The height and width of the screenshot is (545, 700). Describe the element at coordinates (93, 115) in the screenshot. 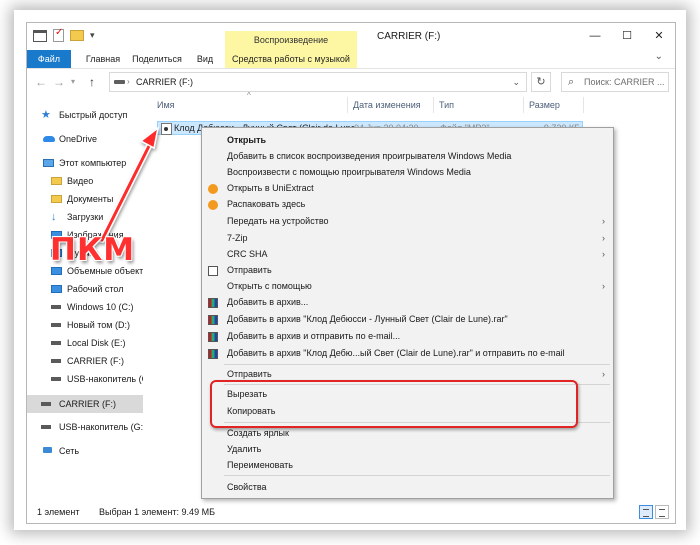

I see `sidebar-item-label: Быстрый доступ` at that location.